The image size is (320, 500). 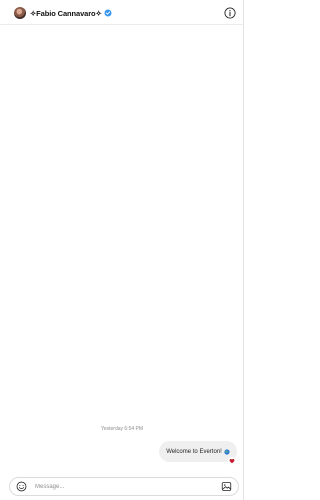 I want to click on username-wrap: ✧Fabio Cannavaro✧, so click(x=71, y=13).